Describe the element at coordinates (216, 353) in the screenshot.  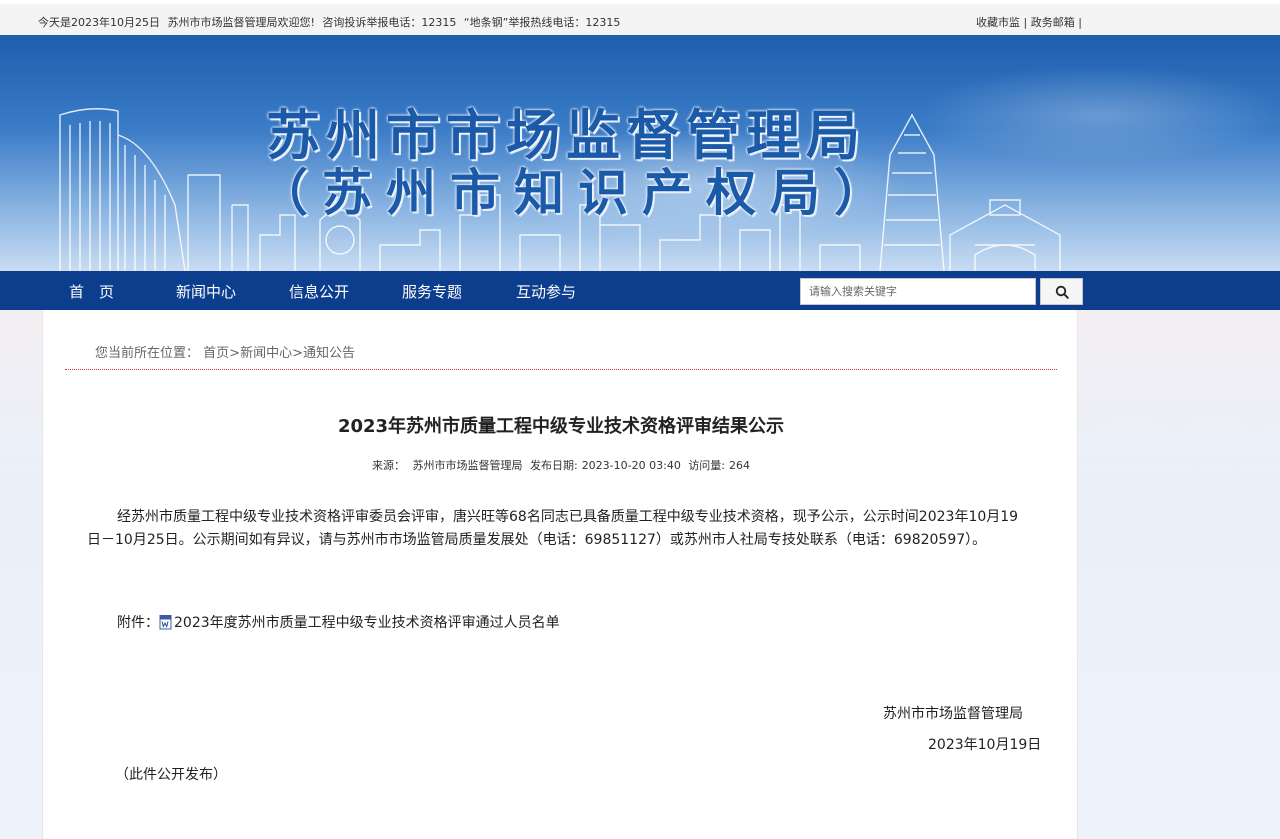
I see `breadcrumb-home: 首页` at that location.